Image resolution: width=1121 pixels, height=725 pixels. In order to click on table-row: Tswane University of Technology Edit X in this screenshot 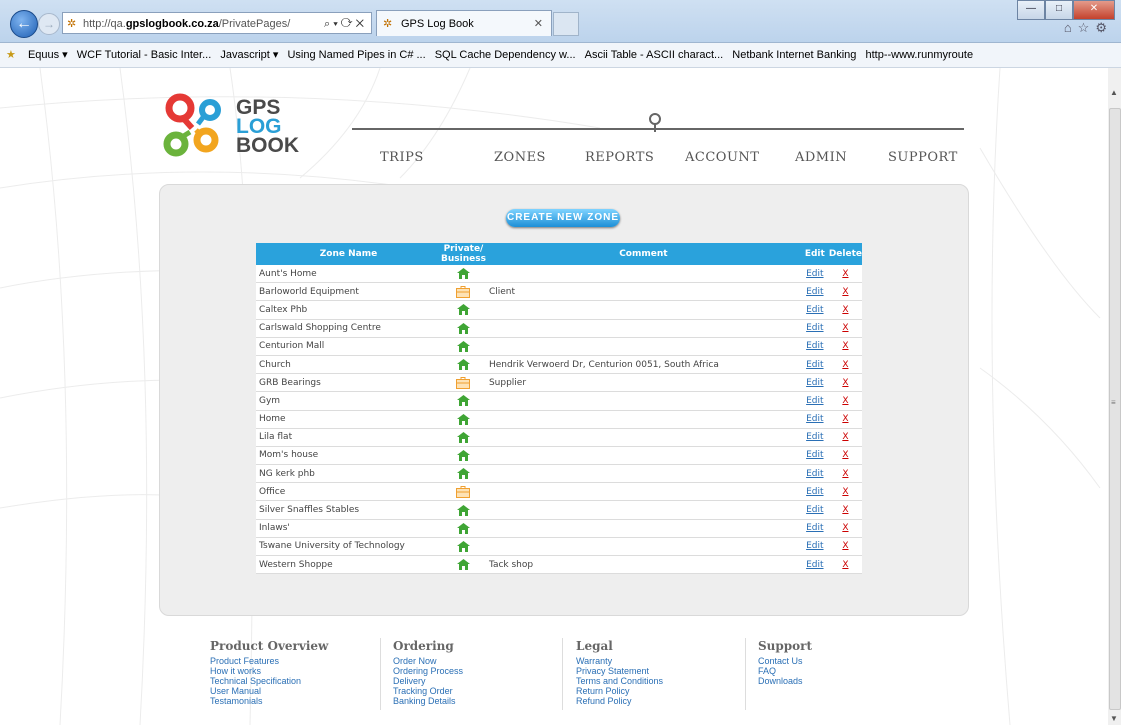, I will do `click(559, 547)`.